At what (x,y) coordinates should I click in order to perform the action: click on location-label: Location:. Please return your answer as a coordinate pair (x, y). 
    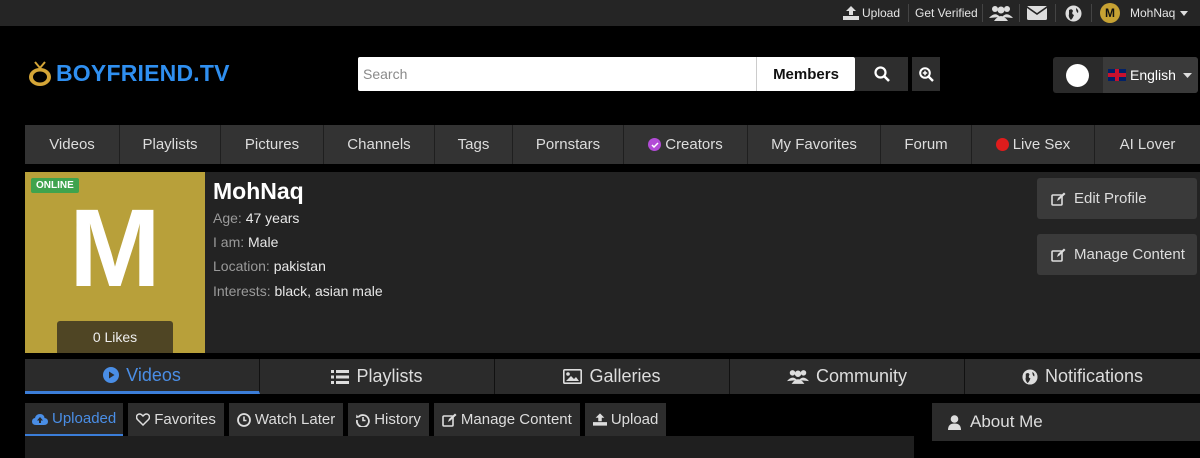
    Looking at the image, I should click on (241, 266).